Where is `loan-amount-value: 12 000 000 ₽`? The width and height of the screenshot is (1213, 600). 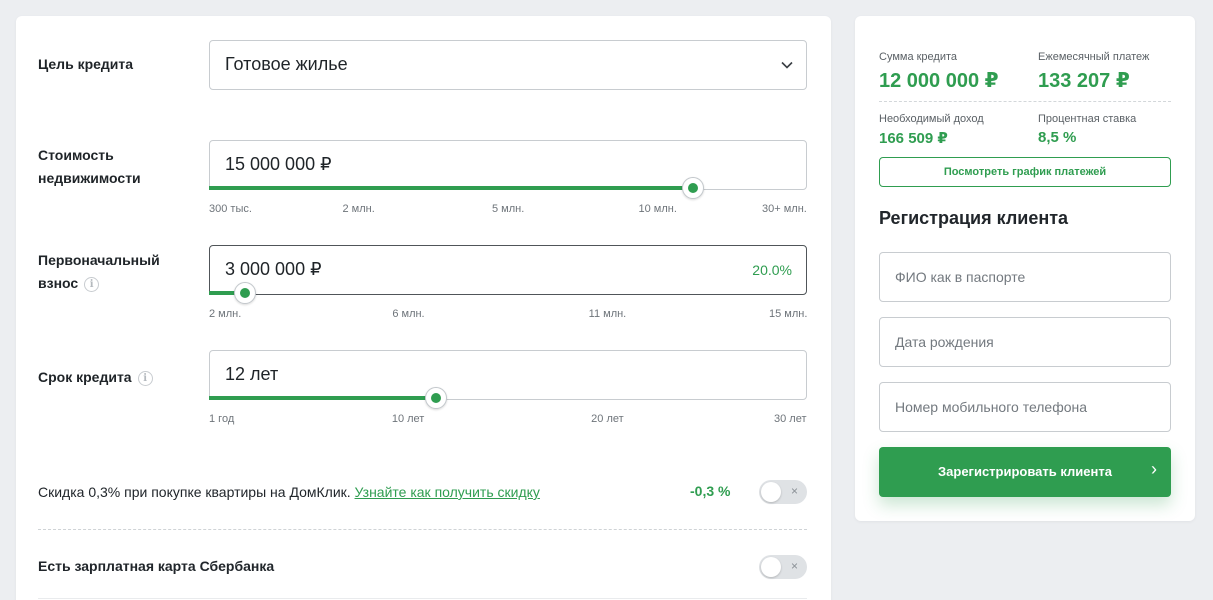 loan-amount-value: 12 000 000 ₽ is located at coordinates (939, 81).